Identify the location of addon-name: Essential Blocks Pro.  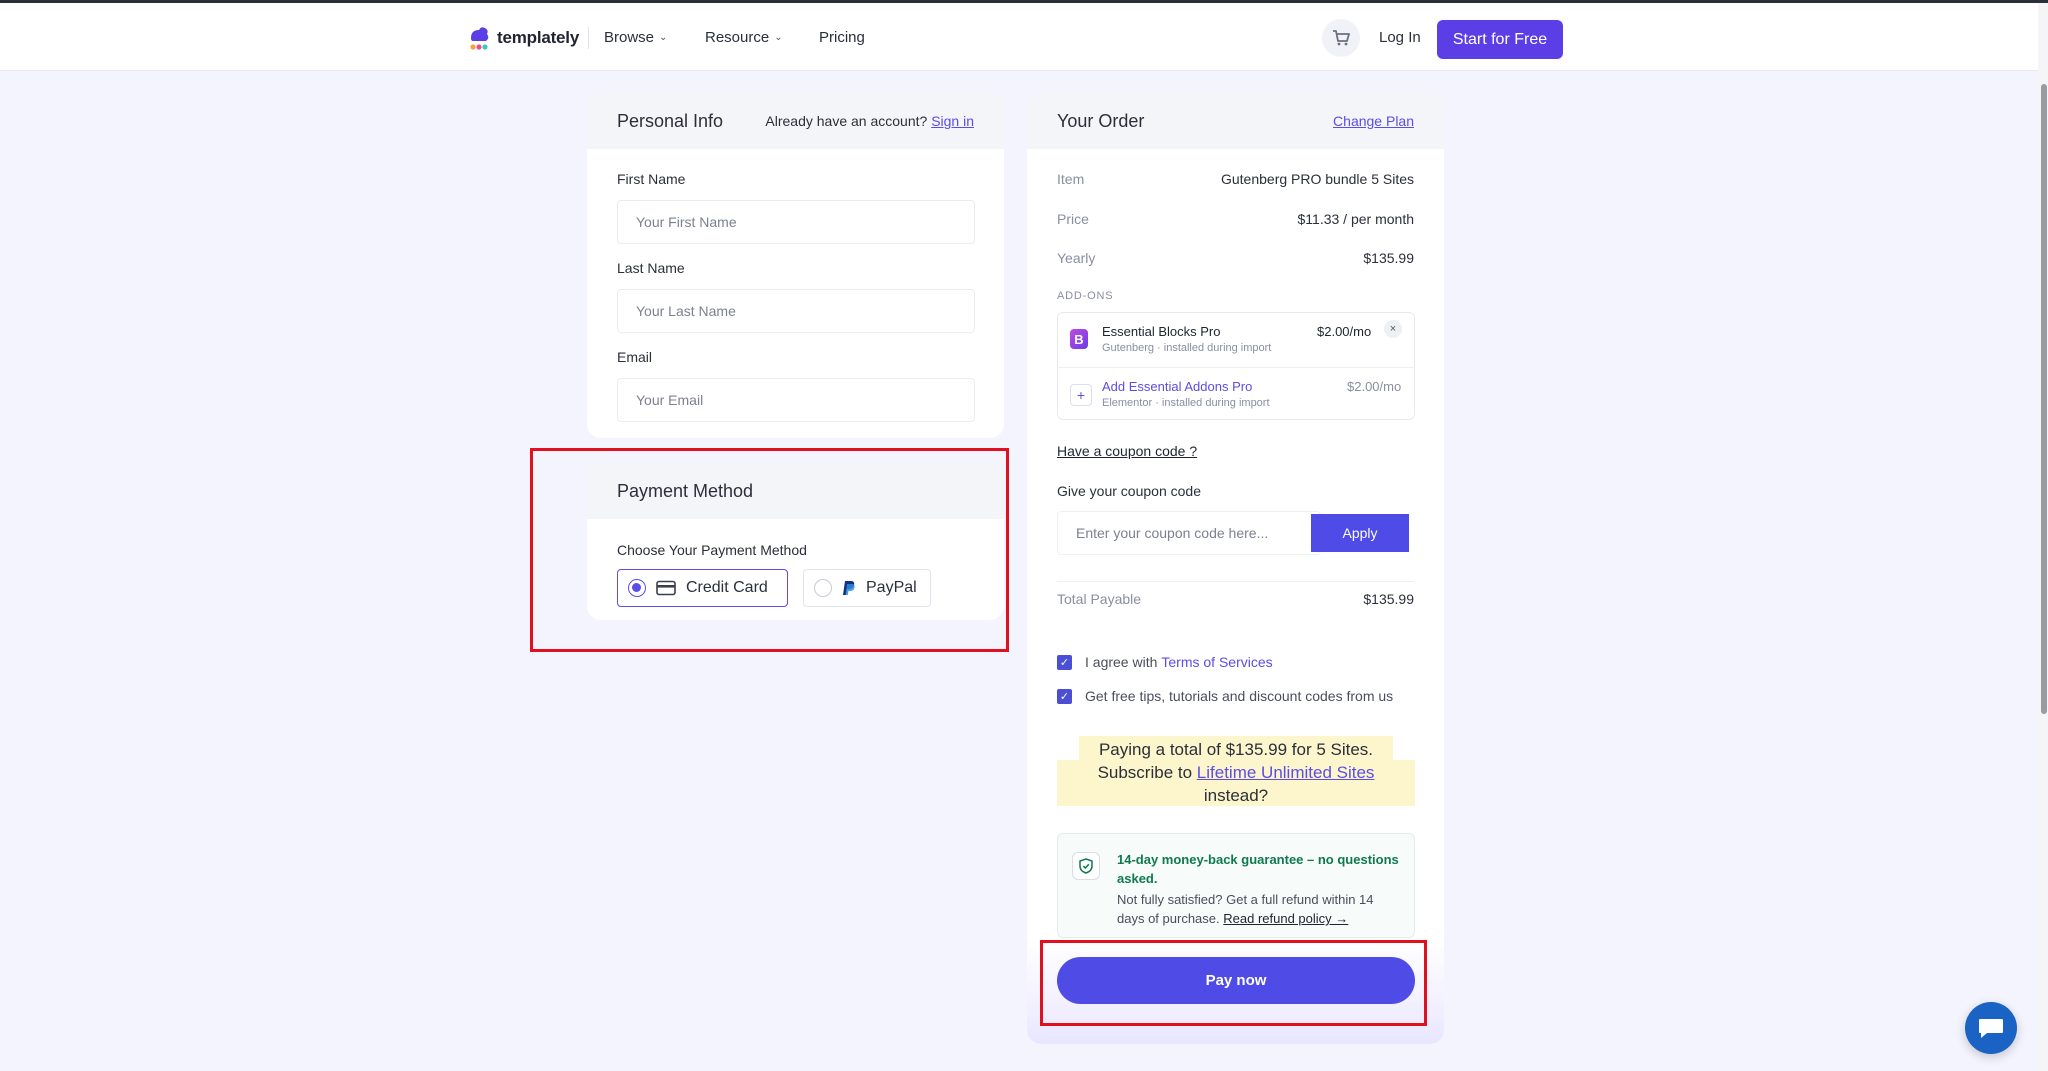
(1161, 331).